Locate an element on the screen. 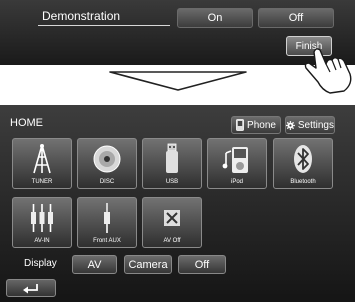  usb-tile: USB is located at coordinates (172, 163).